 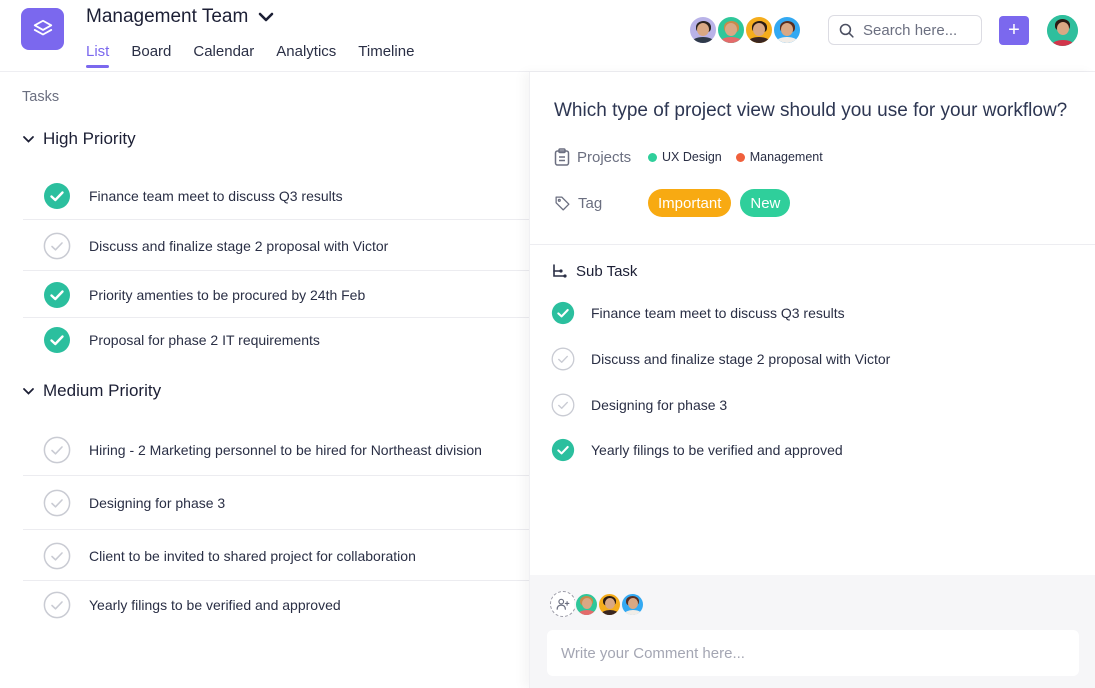 I want to click on participants, so click(x=597, y=604).